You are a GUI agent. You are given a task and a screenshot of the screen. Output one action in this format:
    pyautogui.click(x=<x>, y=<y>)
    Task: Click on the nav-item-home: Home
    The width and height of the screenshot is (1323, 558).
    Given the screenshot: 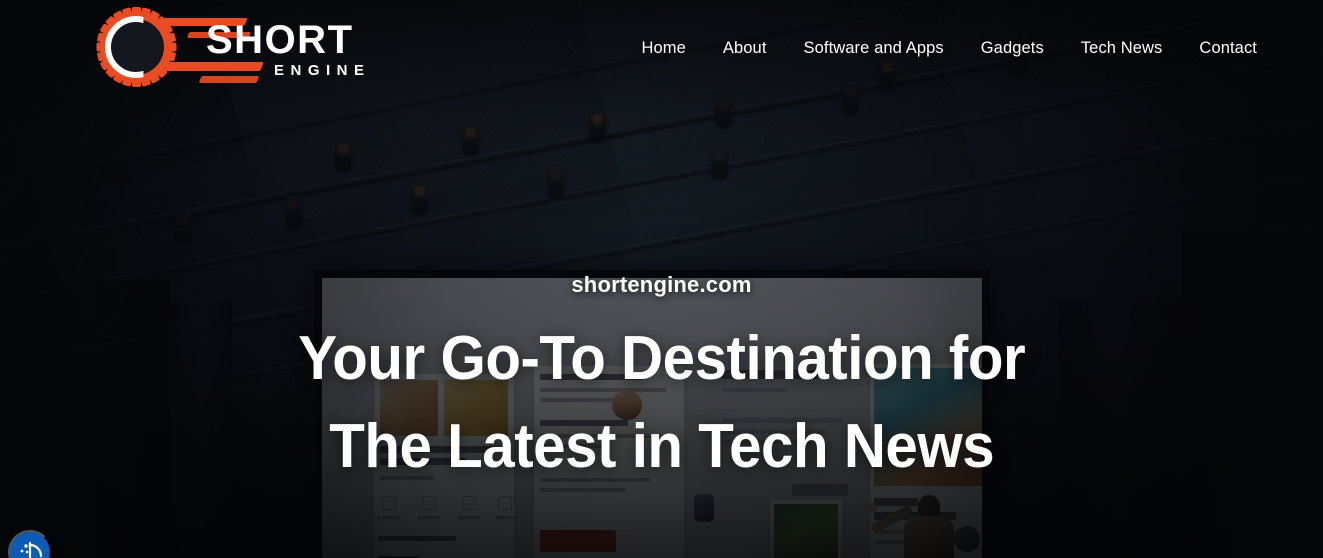 What is the action you would take?
    pyautogui.click(x=663, y=48)
    